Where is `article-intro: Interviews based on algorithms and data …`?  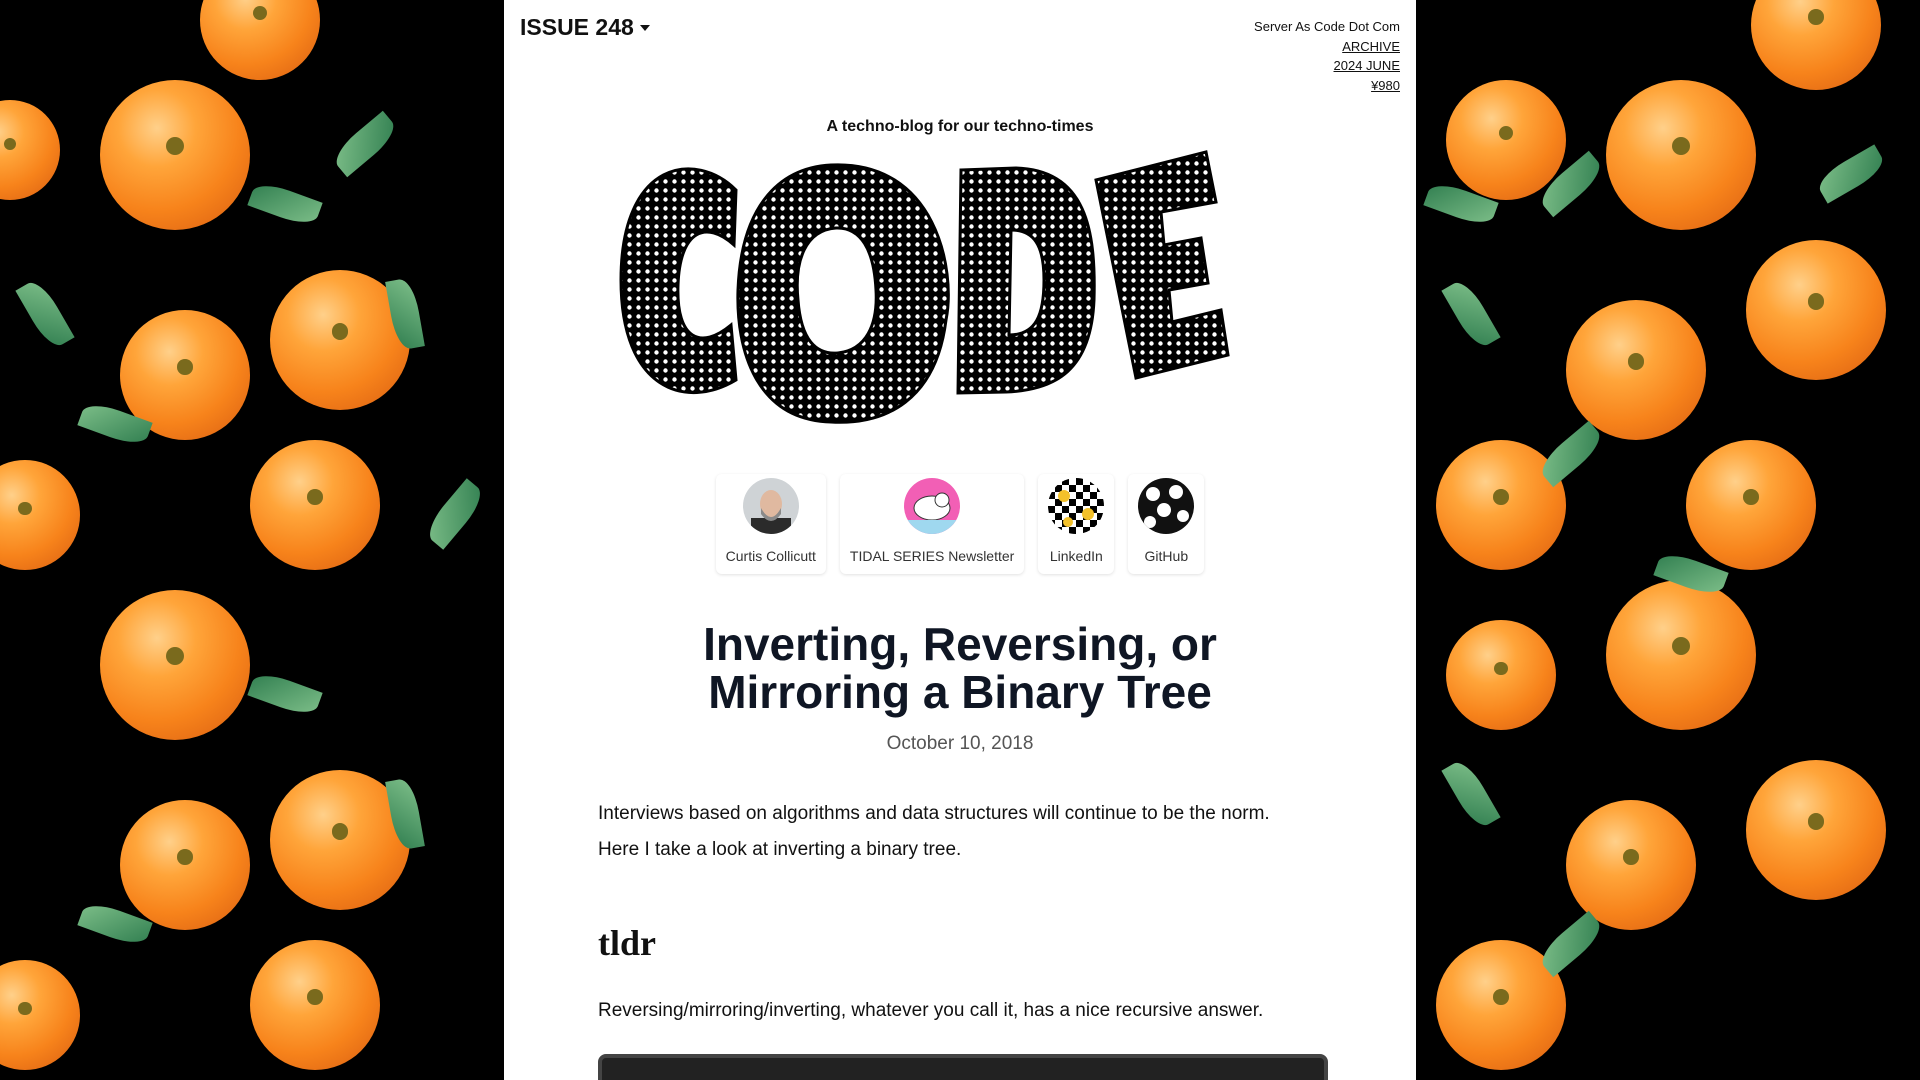 article-intro: Interviews based on algorithms and data … is located at coordinates (960, 832).